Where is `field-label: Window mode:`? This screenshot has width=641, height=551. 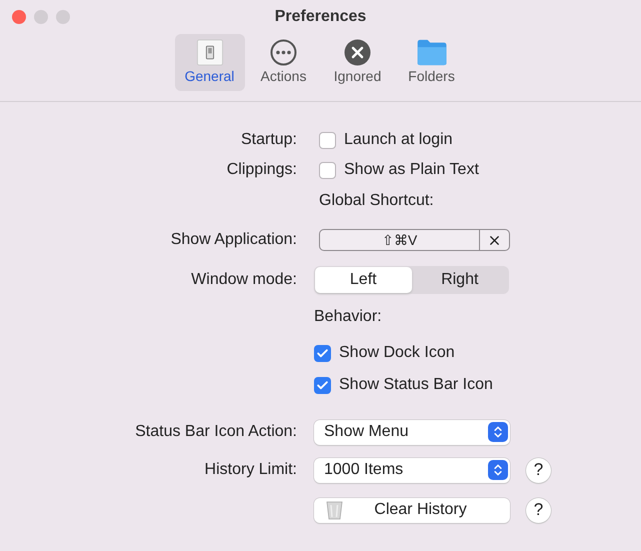 field-label: Window mode: is located at coordinates (244, 280).